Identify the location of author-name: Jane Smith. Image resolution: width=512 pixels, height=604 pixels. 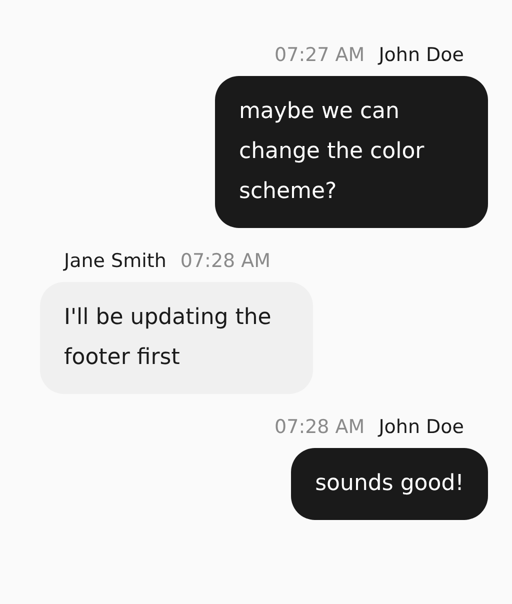
(115, 261).